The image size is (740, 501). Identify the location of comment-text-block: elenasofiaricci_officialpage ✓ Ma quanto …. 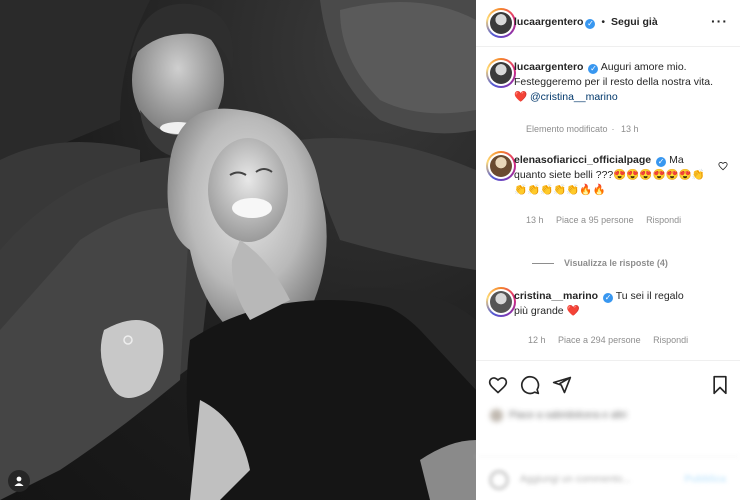
(612, 175).